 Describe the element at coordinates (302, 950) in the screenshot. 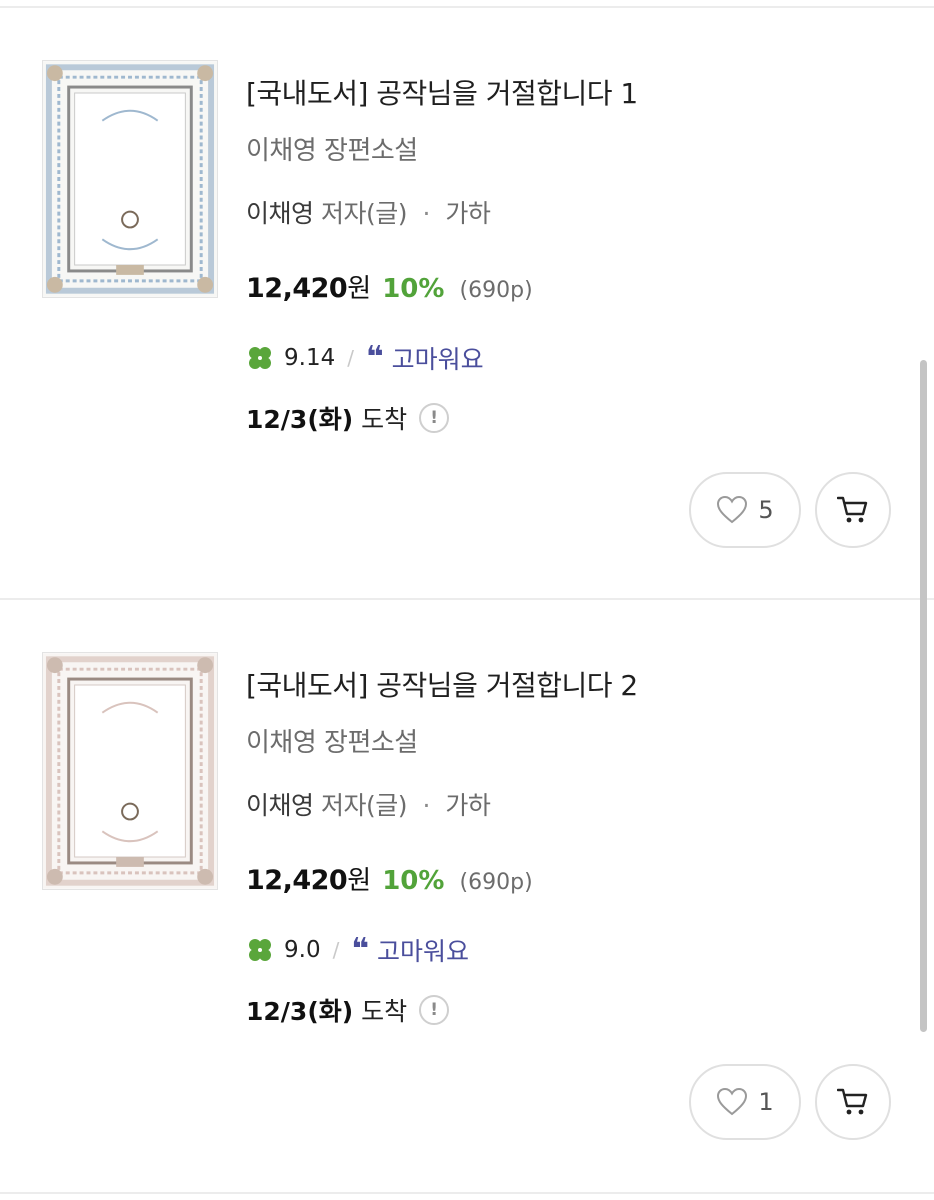

I see `rating-score: 9.0` at that location.